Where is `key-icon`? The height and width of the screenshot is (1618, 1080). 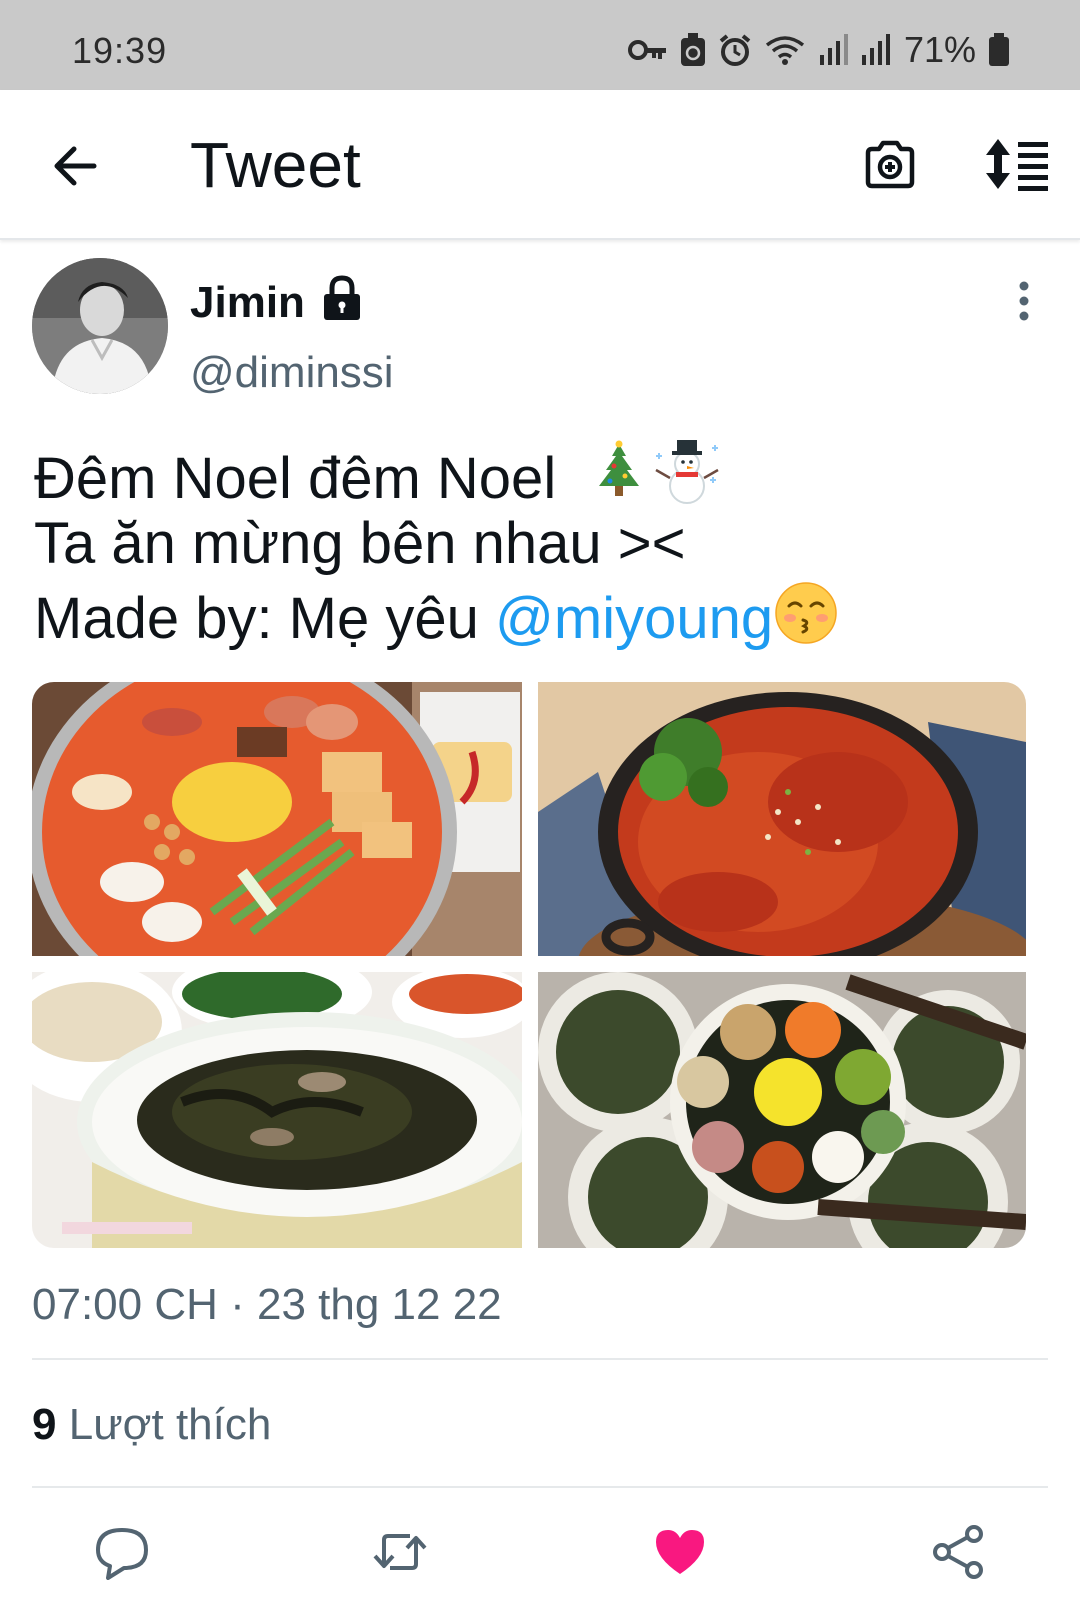
key-icon is located at coordinates (646, 50).